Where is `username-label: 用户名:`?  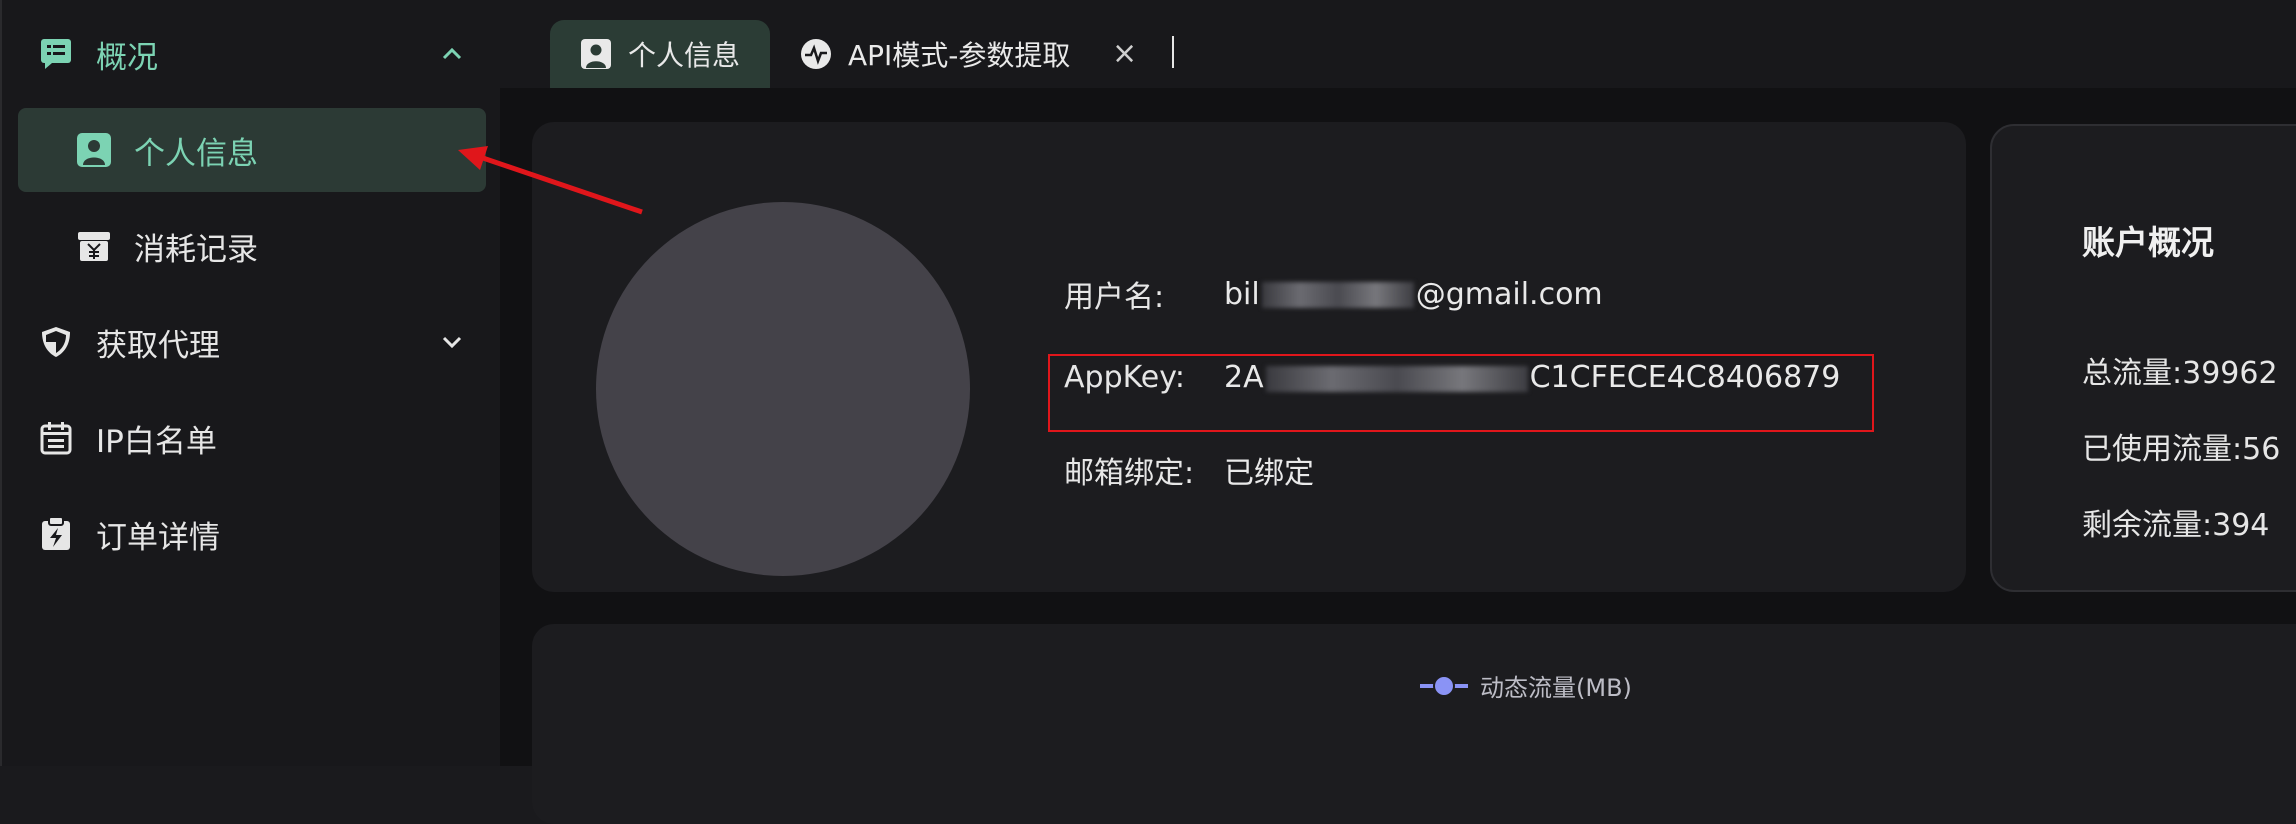
username-label: 用户名: is located at coordinates (1114, 297).